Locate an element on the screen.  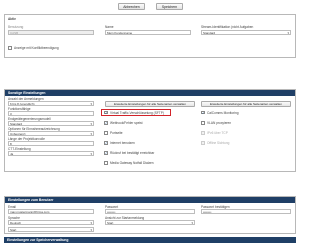
return-checkbox: ✓ is located at coordinates (106, 153).